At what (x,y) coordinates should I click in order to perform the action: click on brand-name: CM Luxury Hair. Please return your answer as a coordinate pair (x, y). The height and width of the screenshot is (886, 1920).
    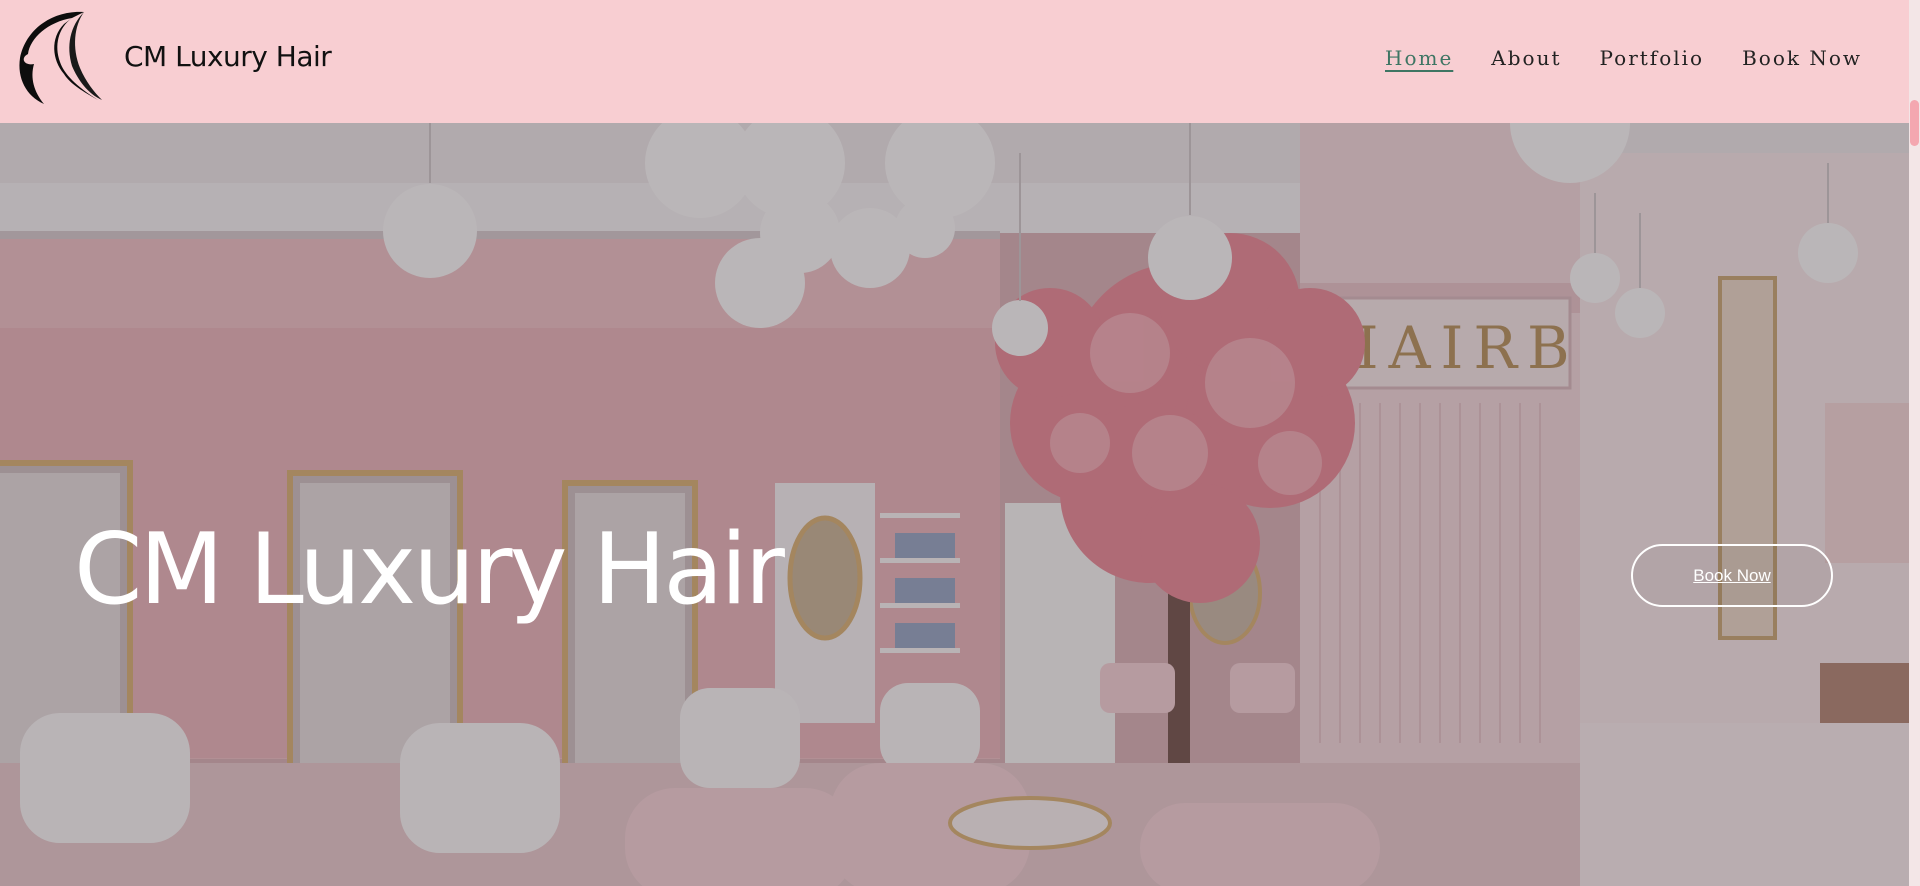
    Looking at the image, I should click on (228, 56).